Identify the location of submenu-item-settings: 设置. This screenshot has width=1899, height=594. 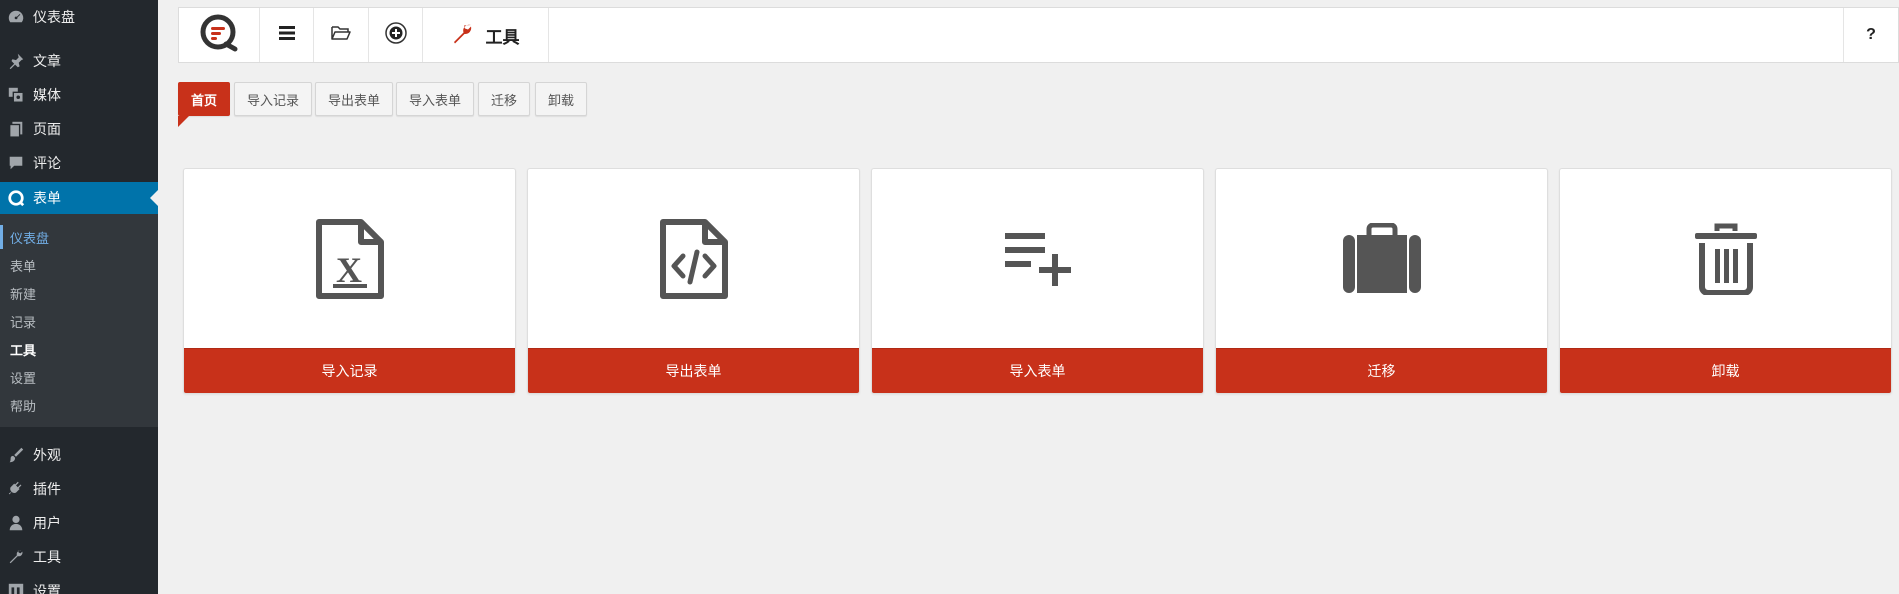
(23, 377).